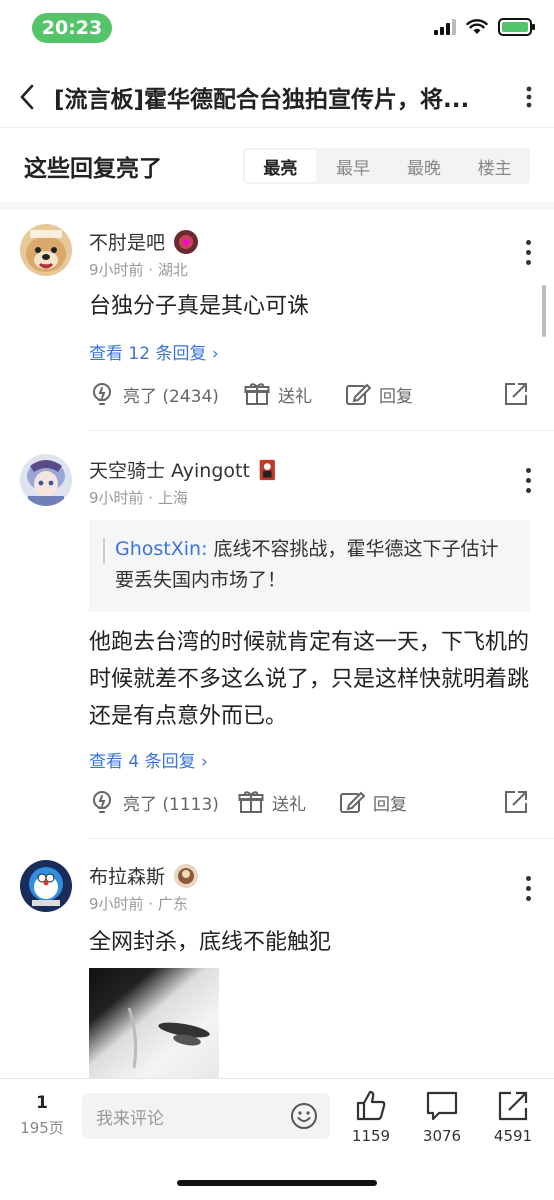  I want to click on page-indicator: 1 195页, so click(42, 1115).